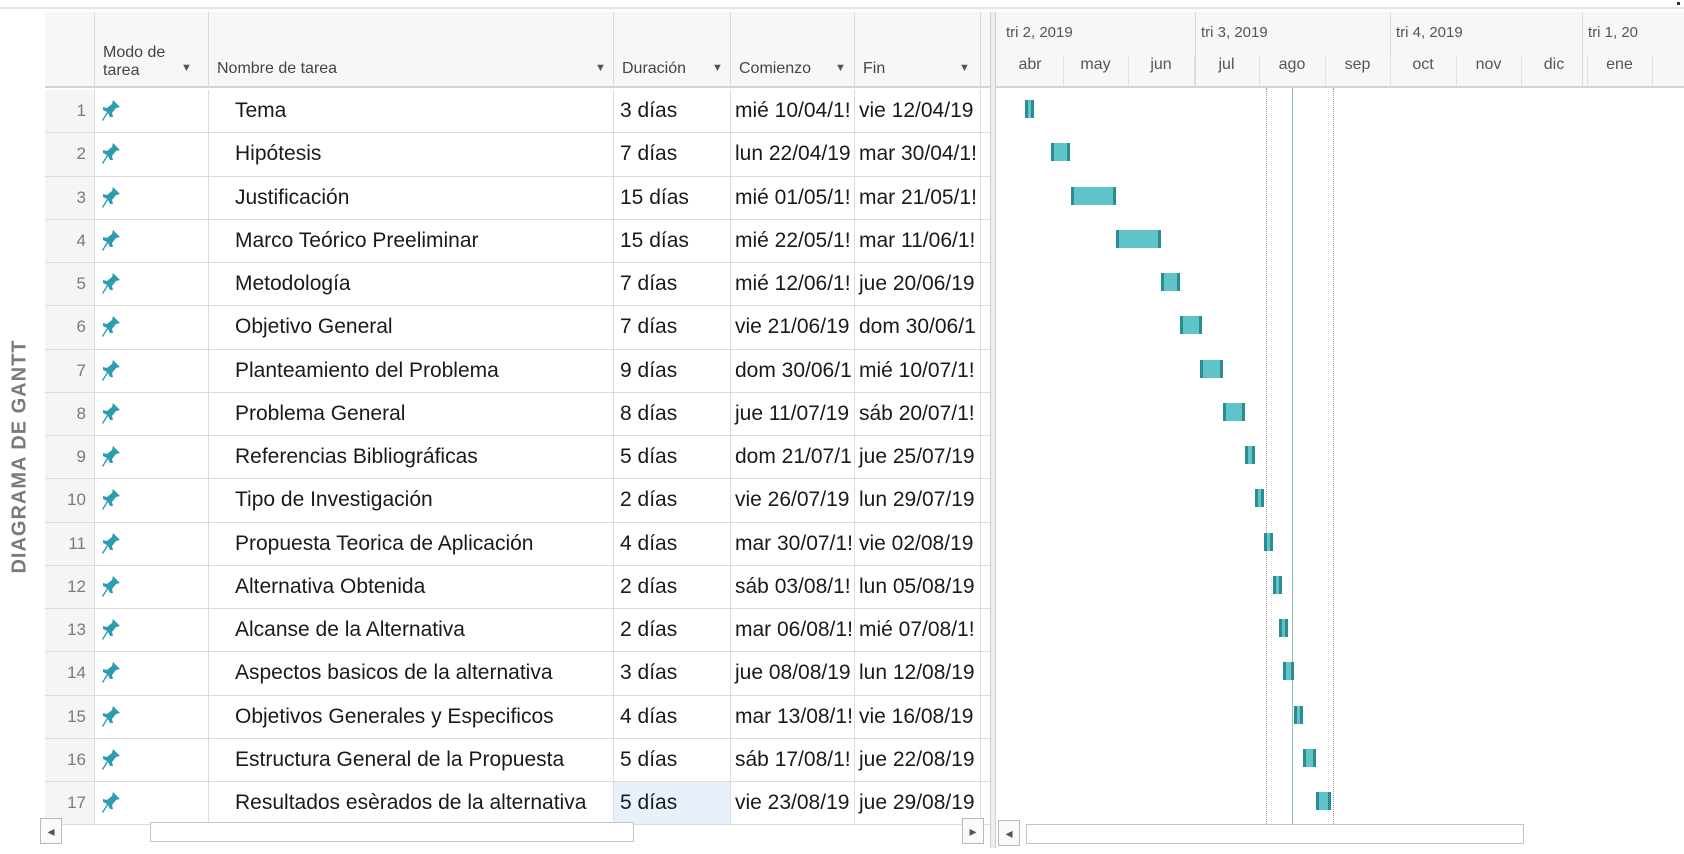 This screenshot has height=854, width=1684. Describe the element at coordinates (411, 154) in the screenshot. I see `task-name-cell: Hipótesis` at that location.